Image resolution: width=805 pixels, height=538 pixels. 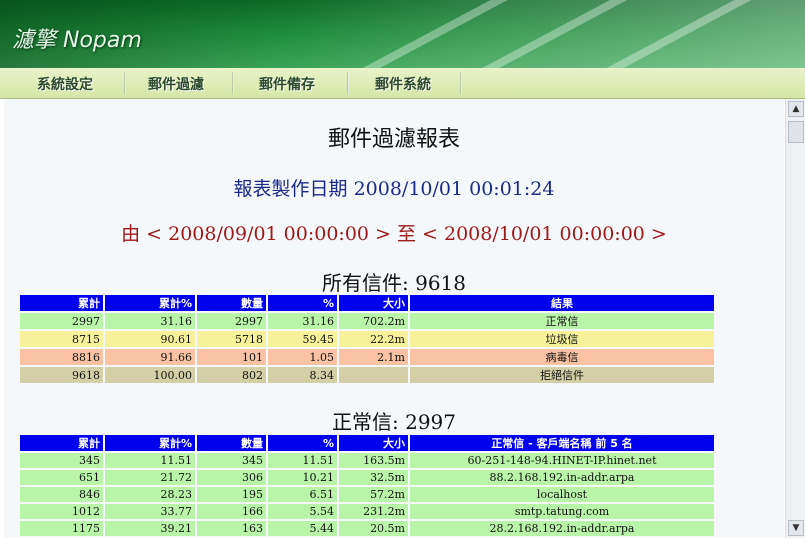 What do you see at coordinates (150, 528) in the screenshot?
I see `table-cell: 39.21` at bounding box center [150, 528].